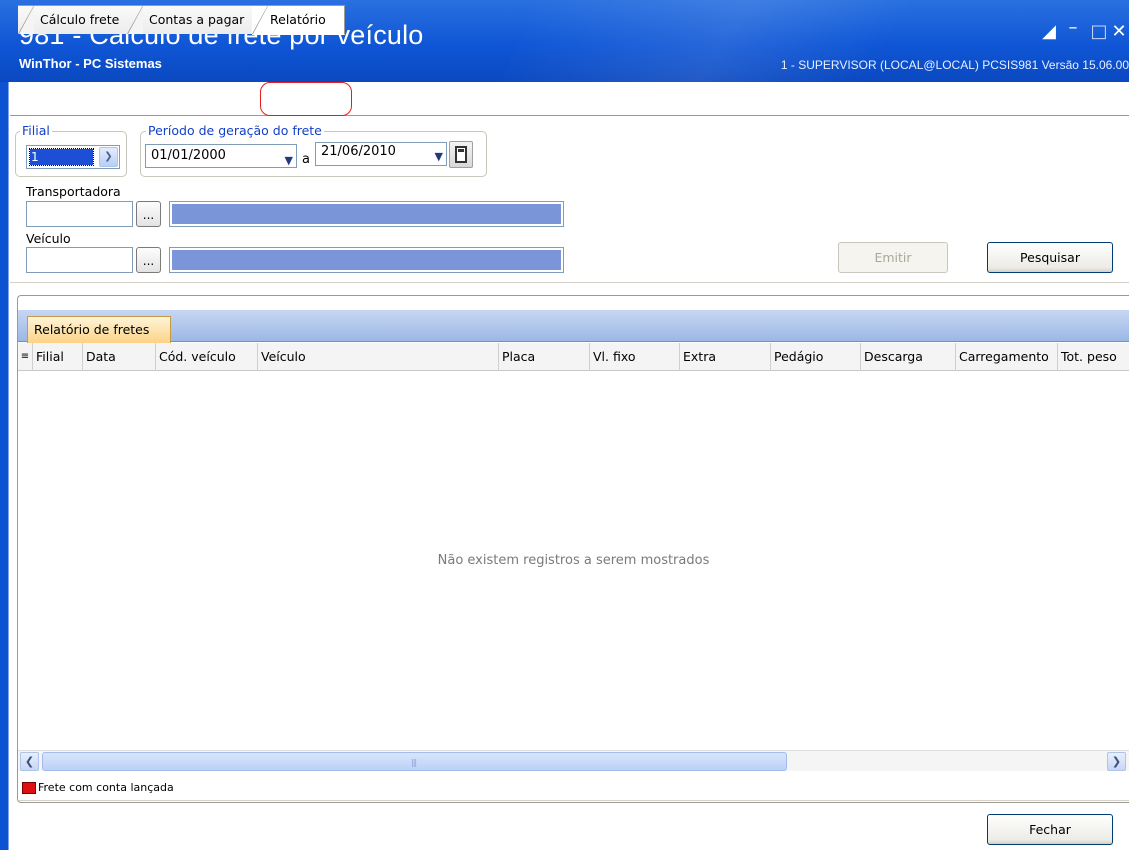 This screenshot has height=850, width=1129. I want to click on window-subtitle: WinThor - PC Sistemas, so click(90, 63).